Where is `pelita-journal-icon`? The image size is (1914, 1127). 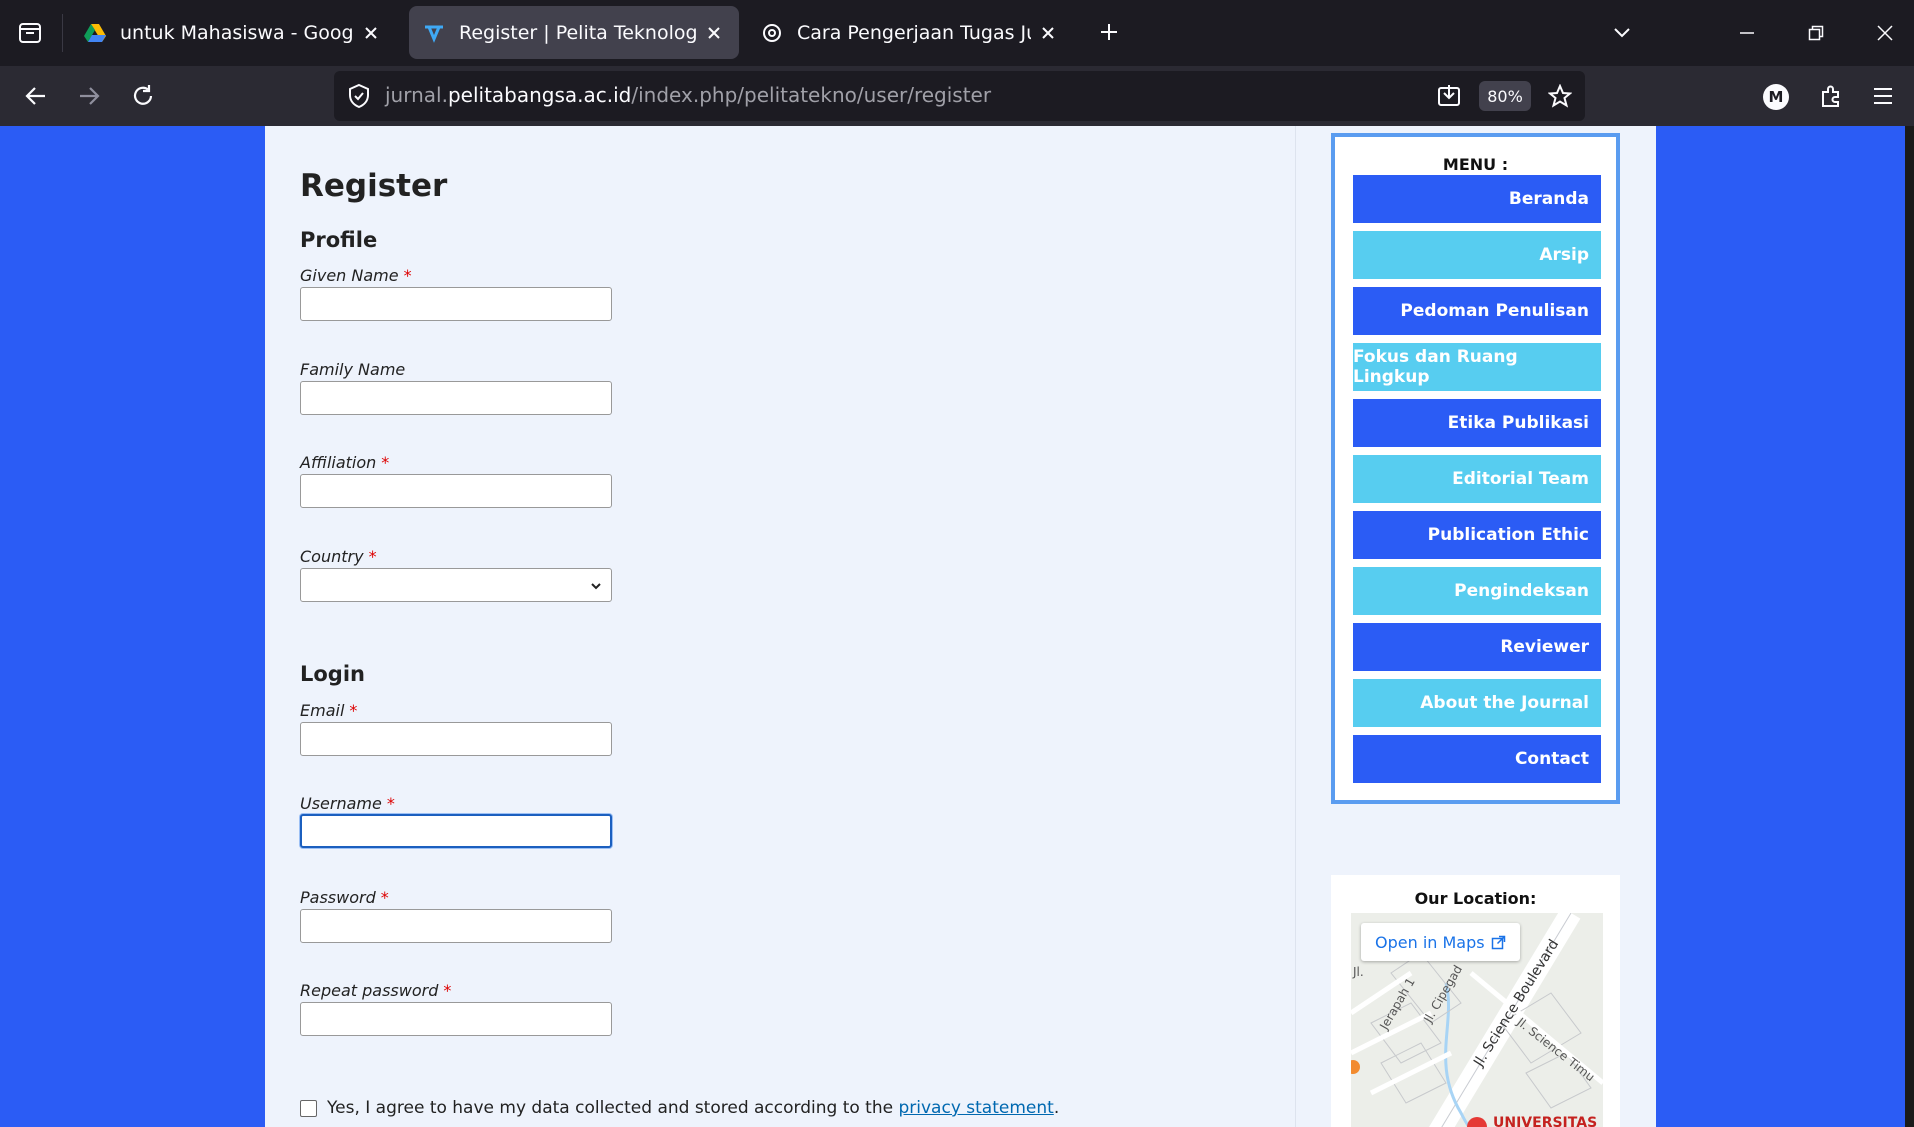 pelita-journal-icon is located at coordinates (434, 33).